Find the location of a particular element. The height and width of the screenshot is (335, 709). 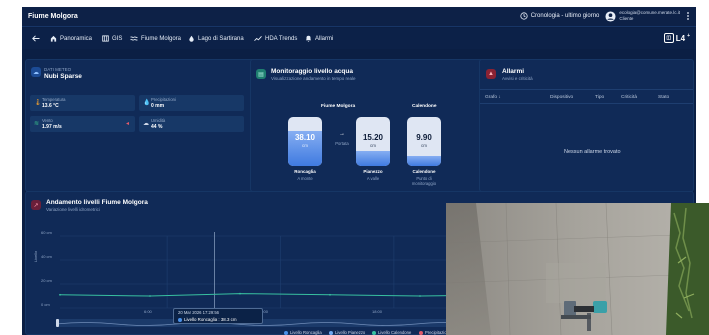

gis-icon is located at coordinates (105, 38).